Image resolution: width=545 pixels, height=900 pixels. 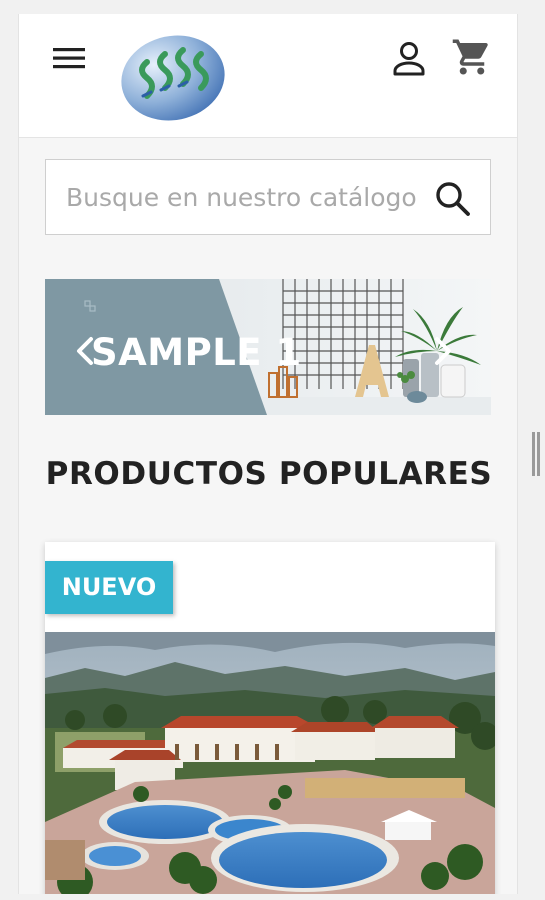 What do you see at coordinates (109, 587) in the screenshot?
I see `new-badge: NUEVO` at bounding box center [109, 587].